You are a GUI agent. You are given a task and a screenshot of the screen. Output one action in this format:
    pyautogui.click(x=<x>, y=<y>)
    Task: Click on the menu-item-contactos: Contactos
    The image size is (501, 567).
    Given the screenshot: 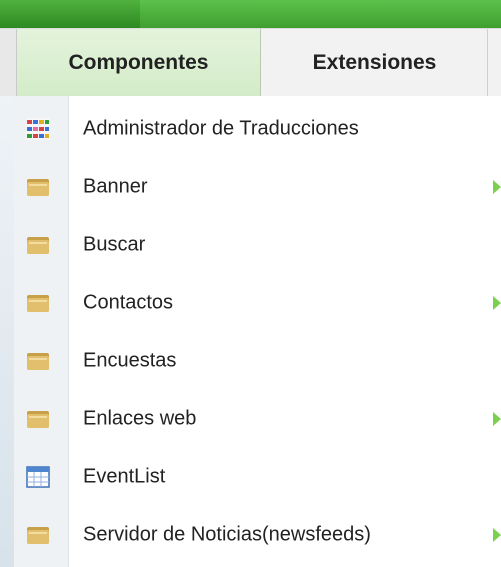 What is the action you would take?
    pyautogui.click(x=257, y=303)
    